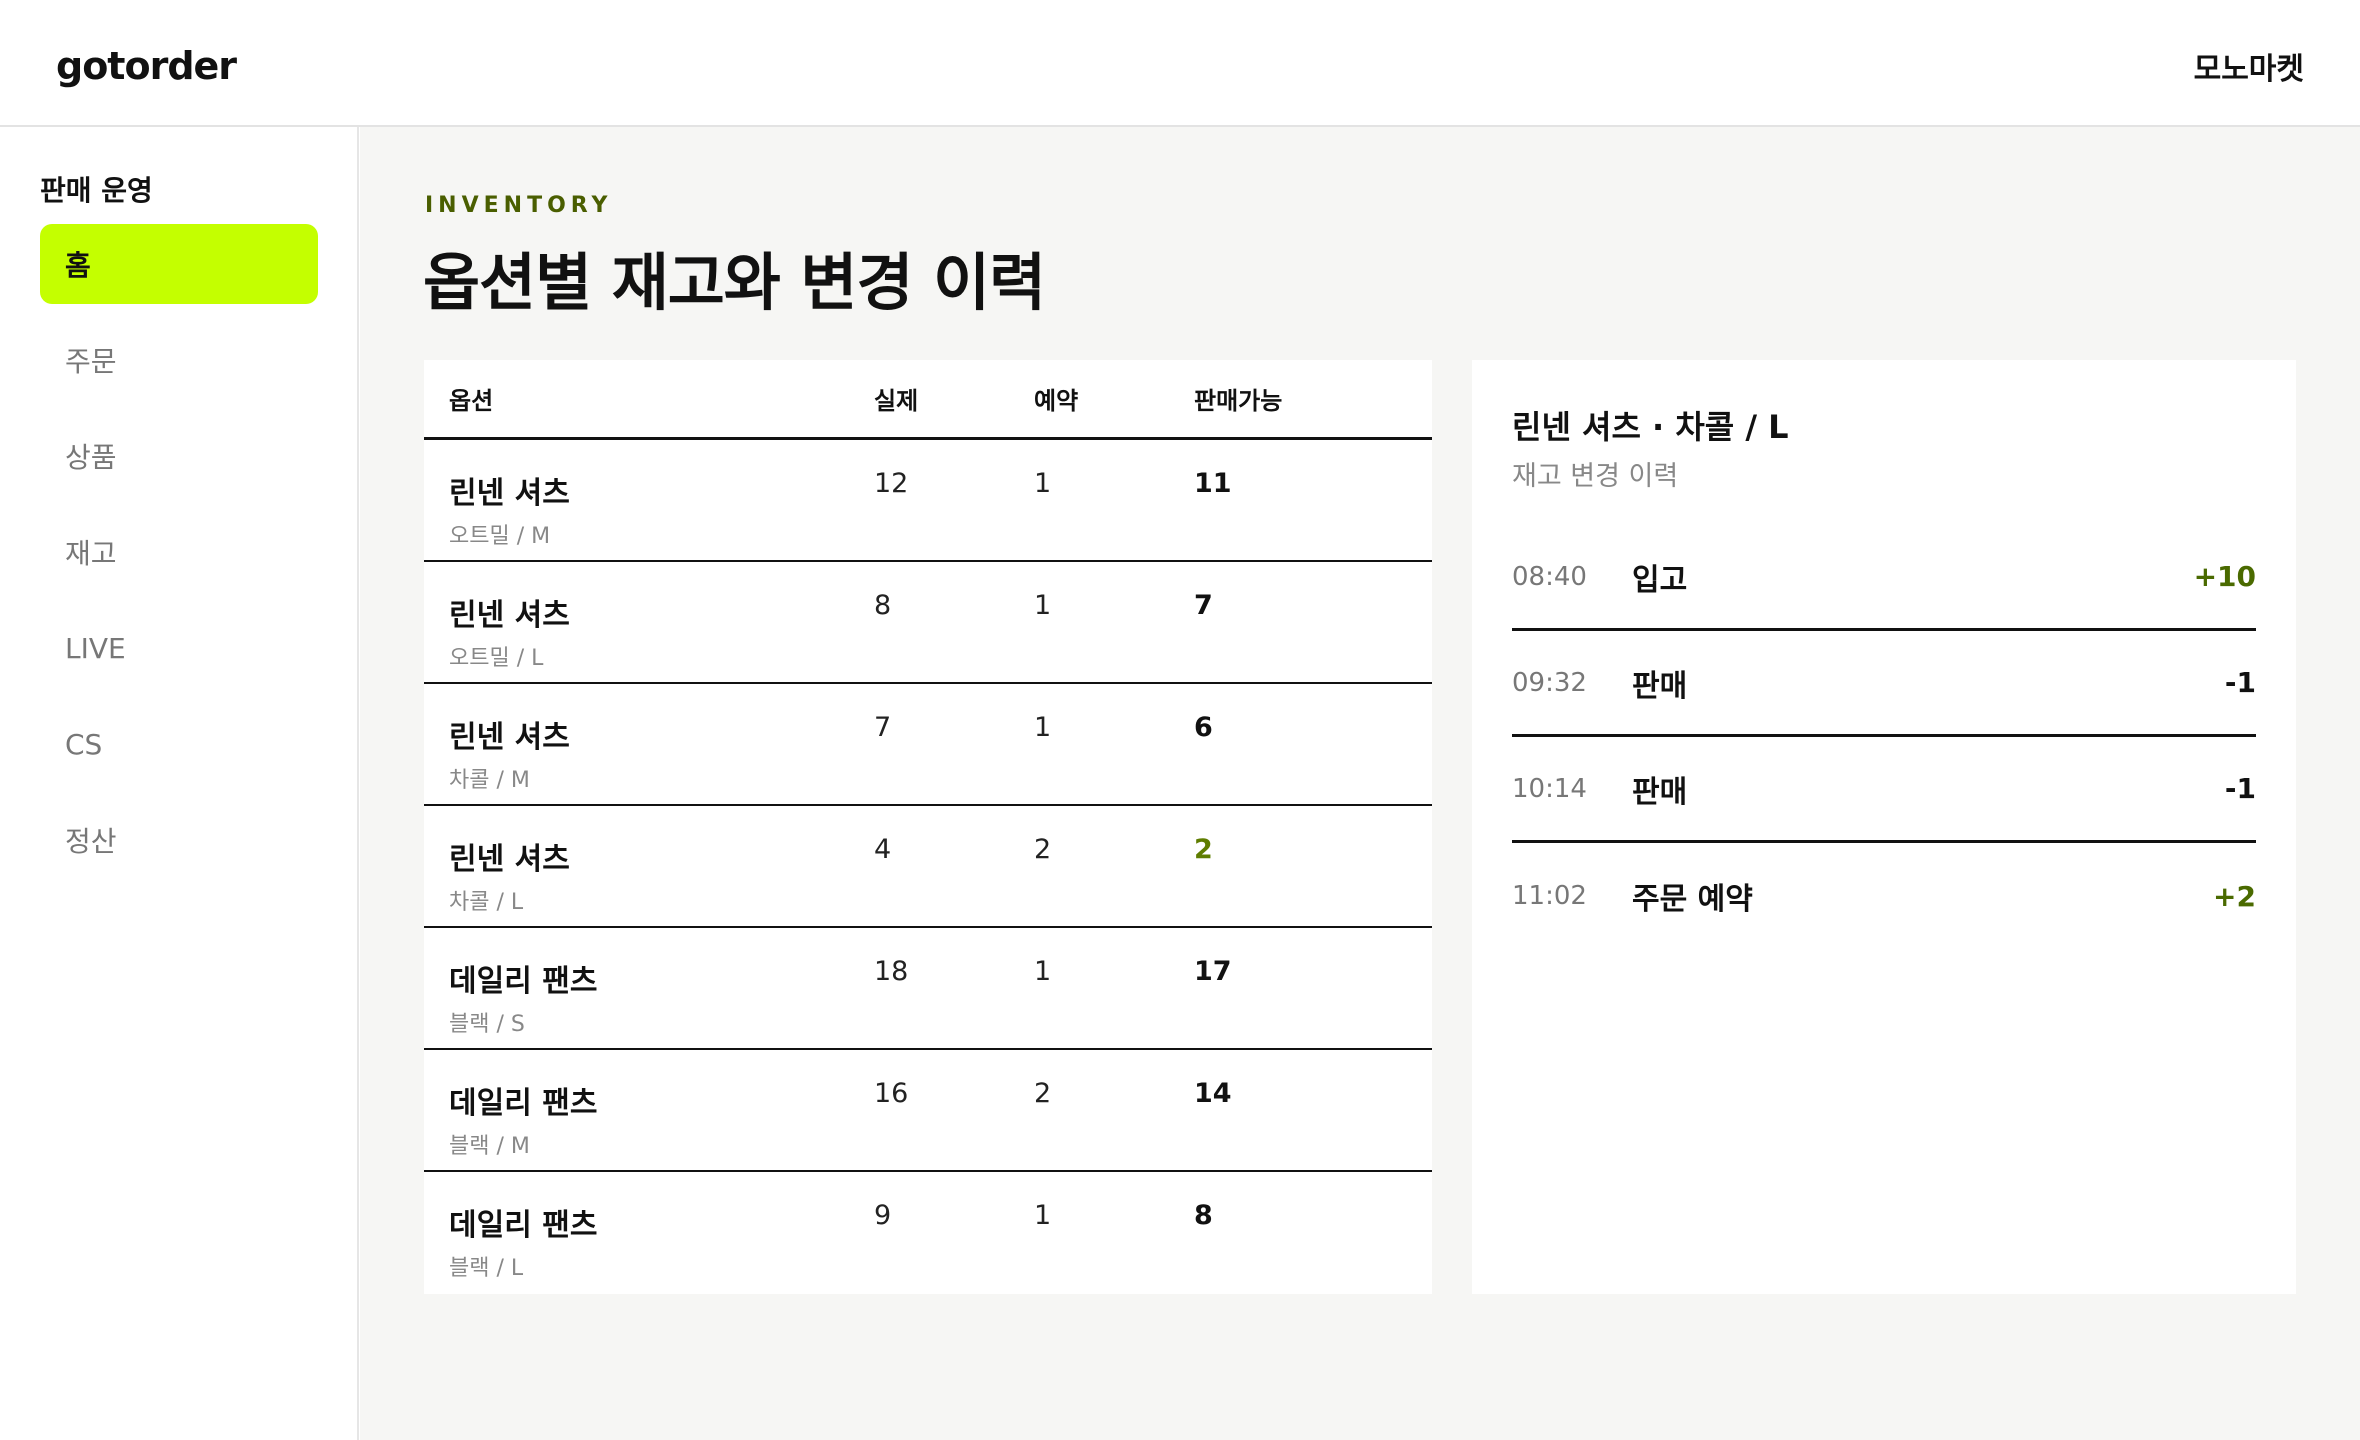 The height and width of the screenshot is (1440, 2360). Describe the element at coordinates (1650, 427) in the screenshot. I see `history-title: 린넨 셔츠 · 차콜 / L` at that location.